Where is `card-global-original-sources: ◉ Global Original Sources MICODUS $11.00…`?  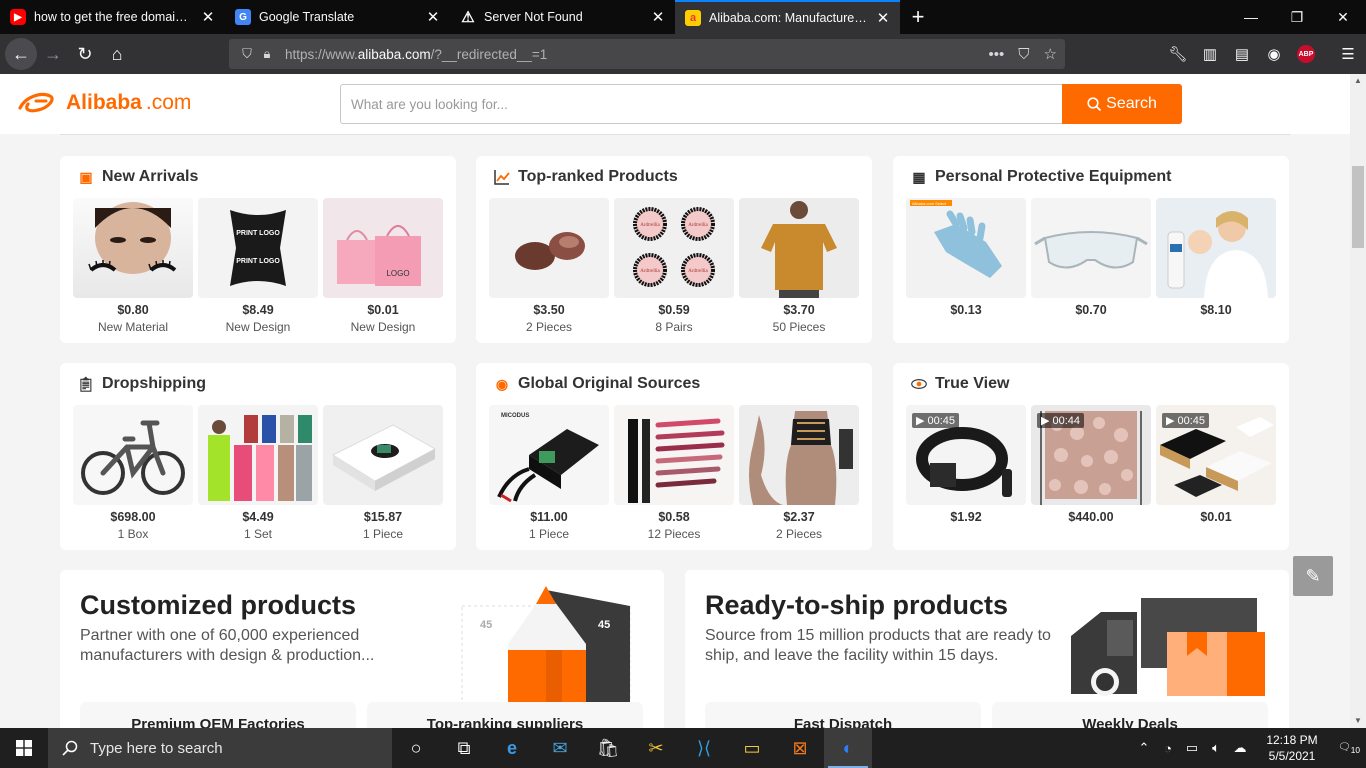
card-global-original-sources: ◉ Global Original Sources MICODUS $11.00… is located at coordinates (674, 456).